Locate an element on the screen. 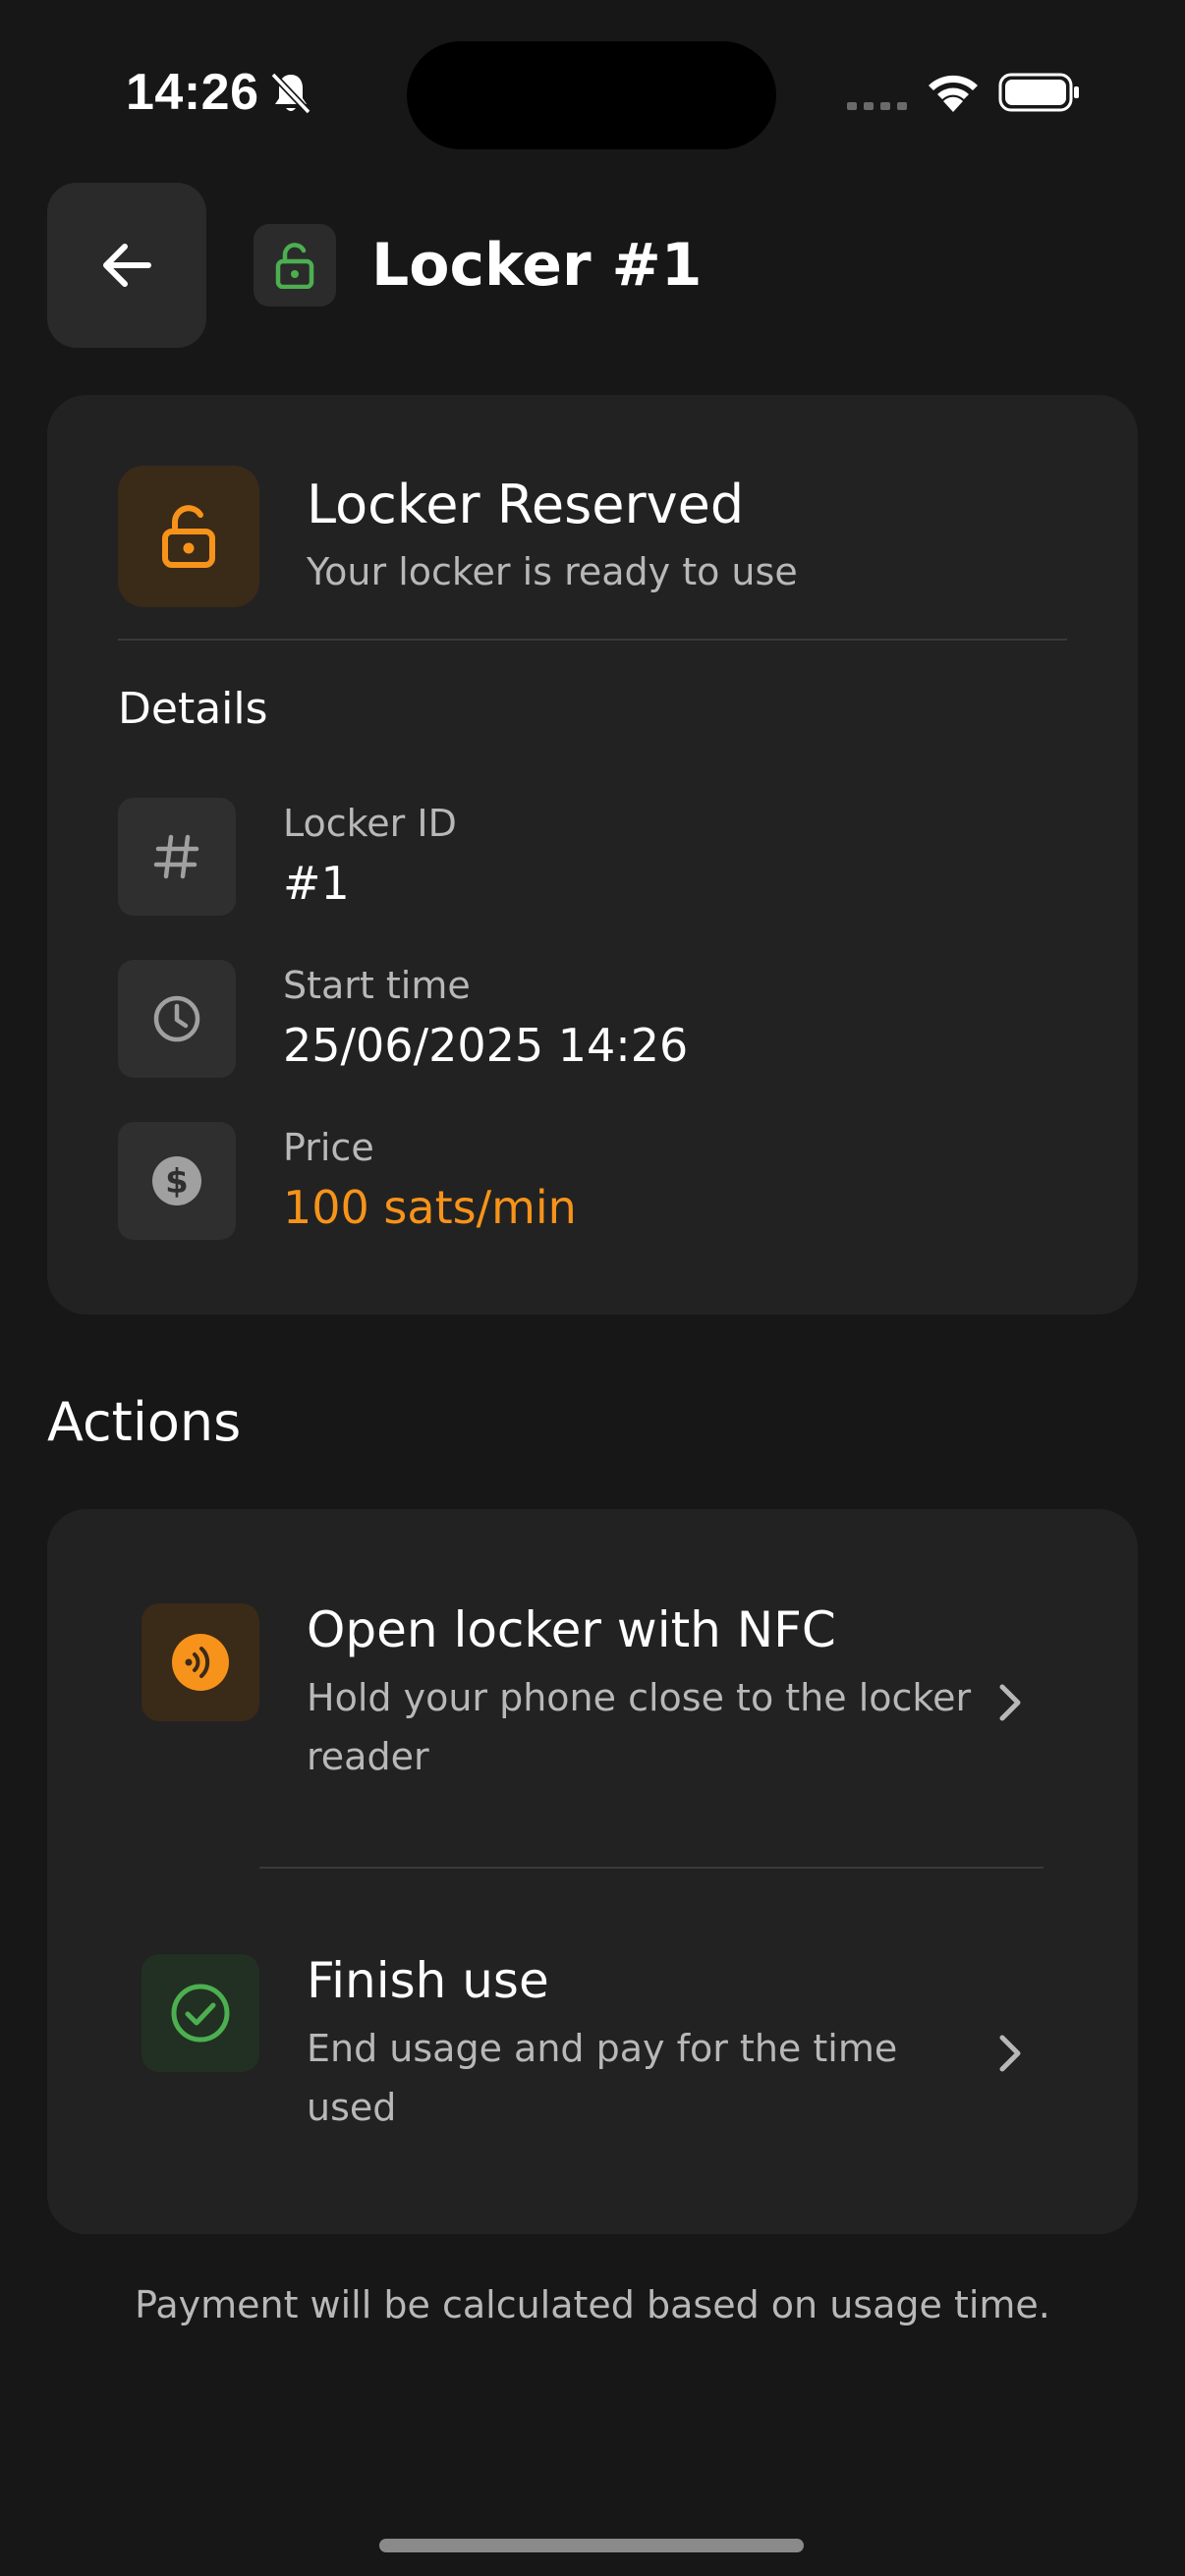  hash-icon is located at coordinates (176, 856).